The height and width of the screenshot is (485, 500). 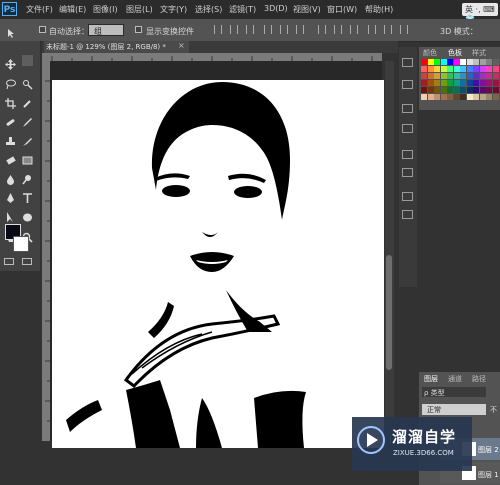 I want to click on paragraph-panel-icon, so click(x=407, y=172).